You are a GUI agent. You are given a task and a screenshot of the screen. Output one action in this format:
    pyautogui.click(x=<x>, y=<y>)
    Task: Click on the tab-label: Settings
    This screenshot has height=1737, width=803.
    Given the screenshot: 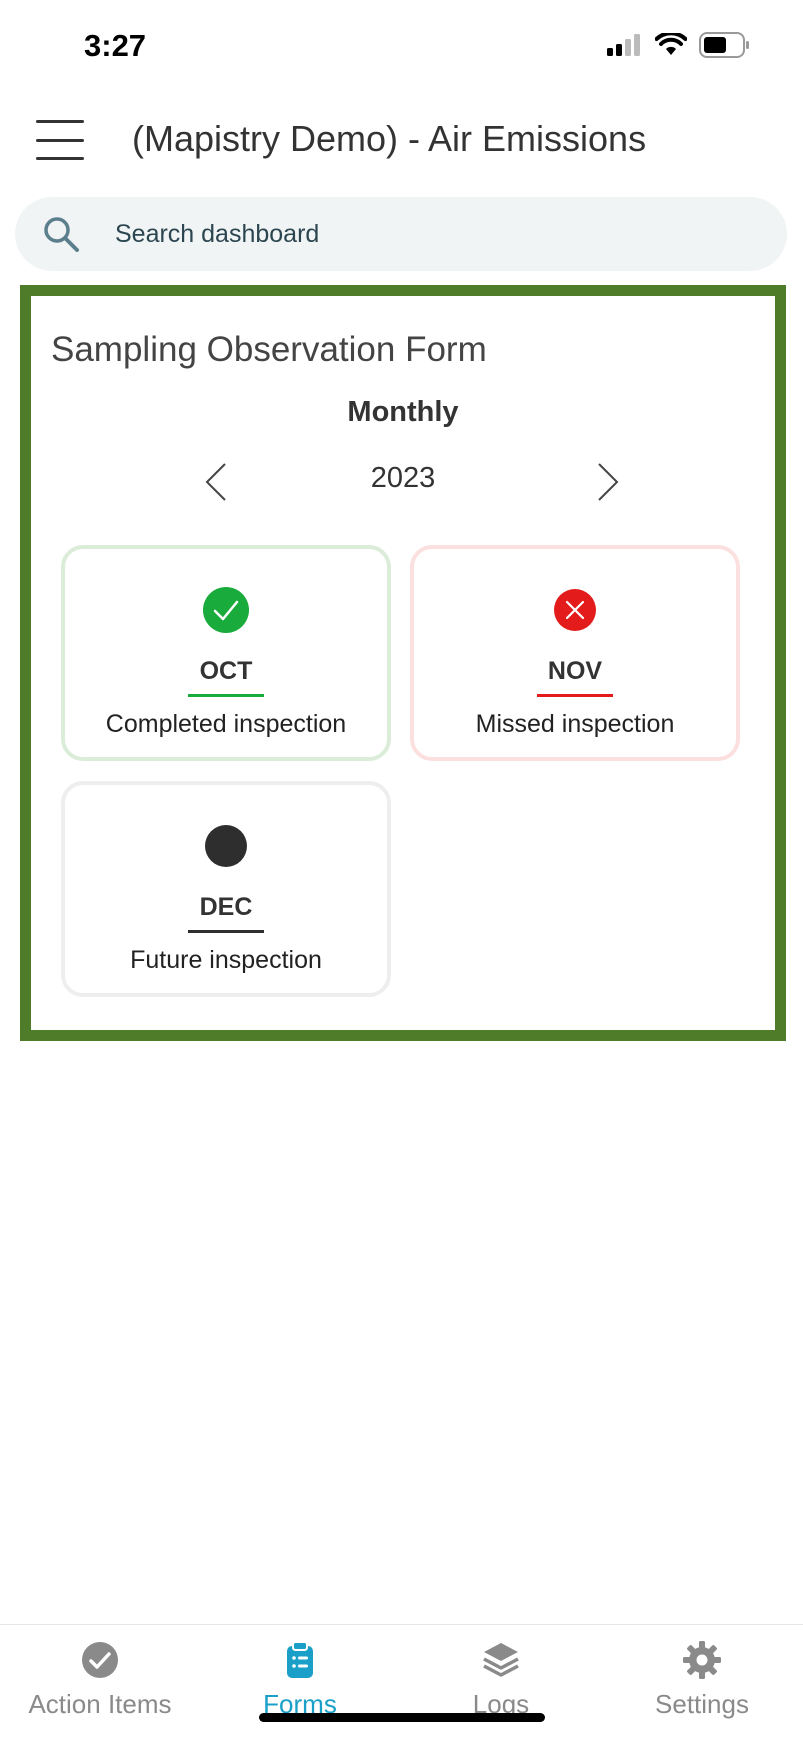 What is the action you would take?
    pyautogui.click(x=702, y=1704)
    